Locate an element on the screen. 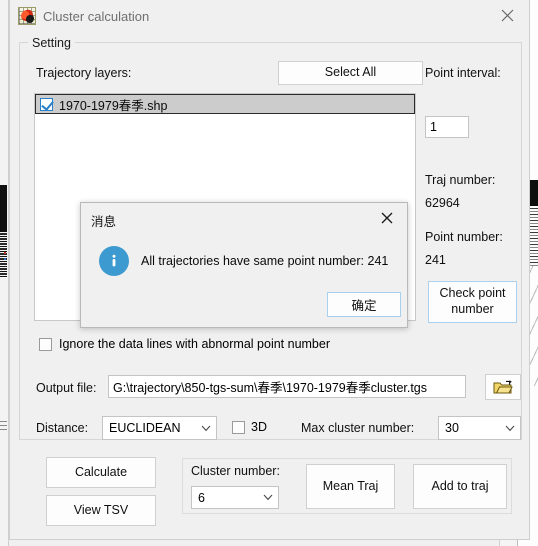 The image size is (538, 546). max-cluster-number-label: Max cluster number: is located at coordinates (358, 428).